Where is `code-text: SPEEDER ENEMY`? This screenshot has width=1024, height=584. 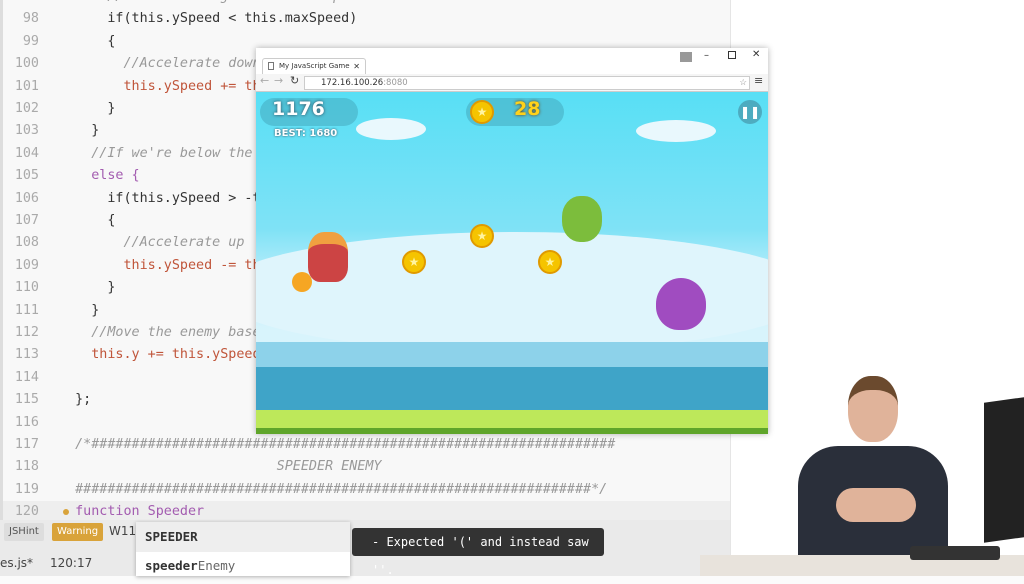
code-text: SPEEDER ENEMY is located at coordinates (220, 467).